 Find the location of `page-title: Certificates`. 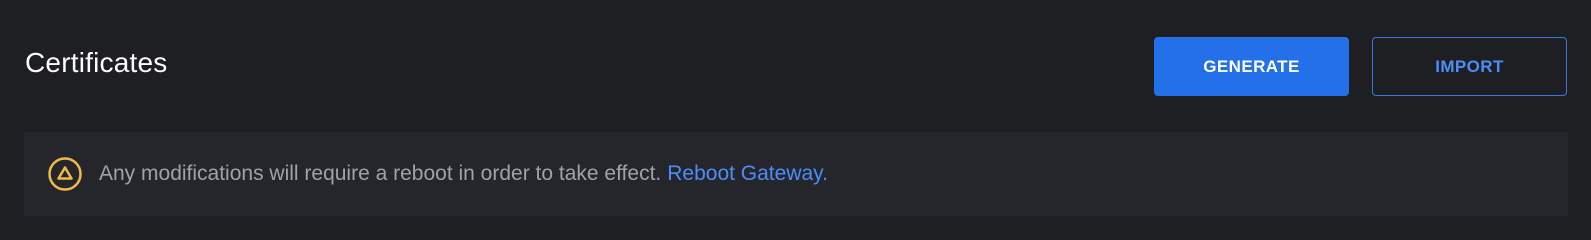

page-title: Certificates is located at coordinates (96, 62).